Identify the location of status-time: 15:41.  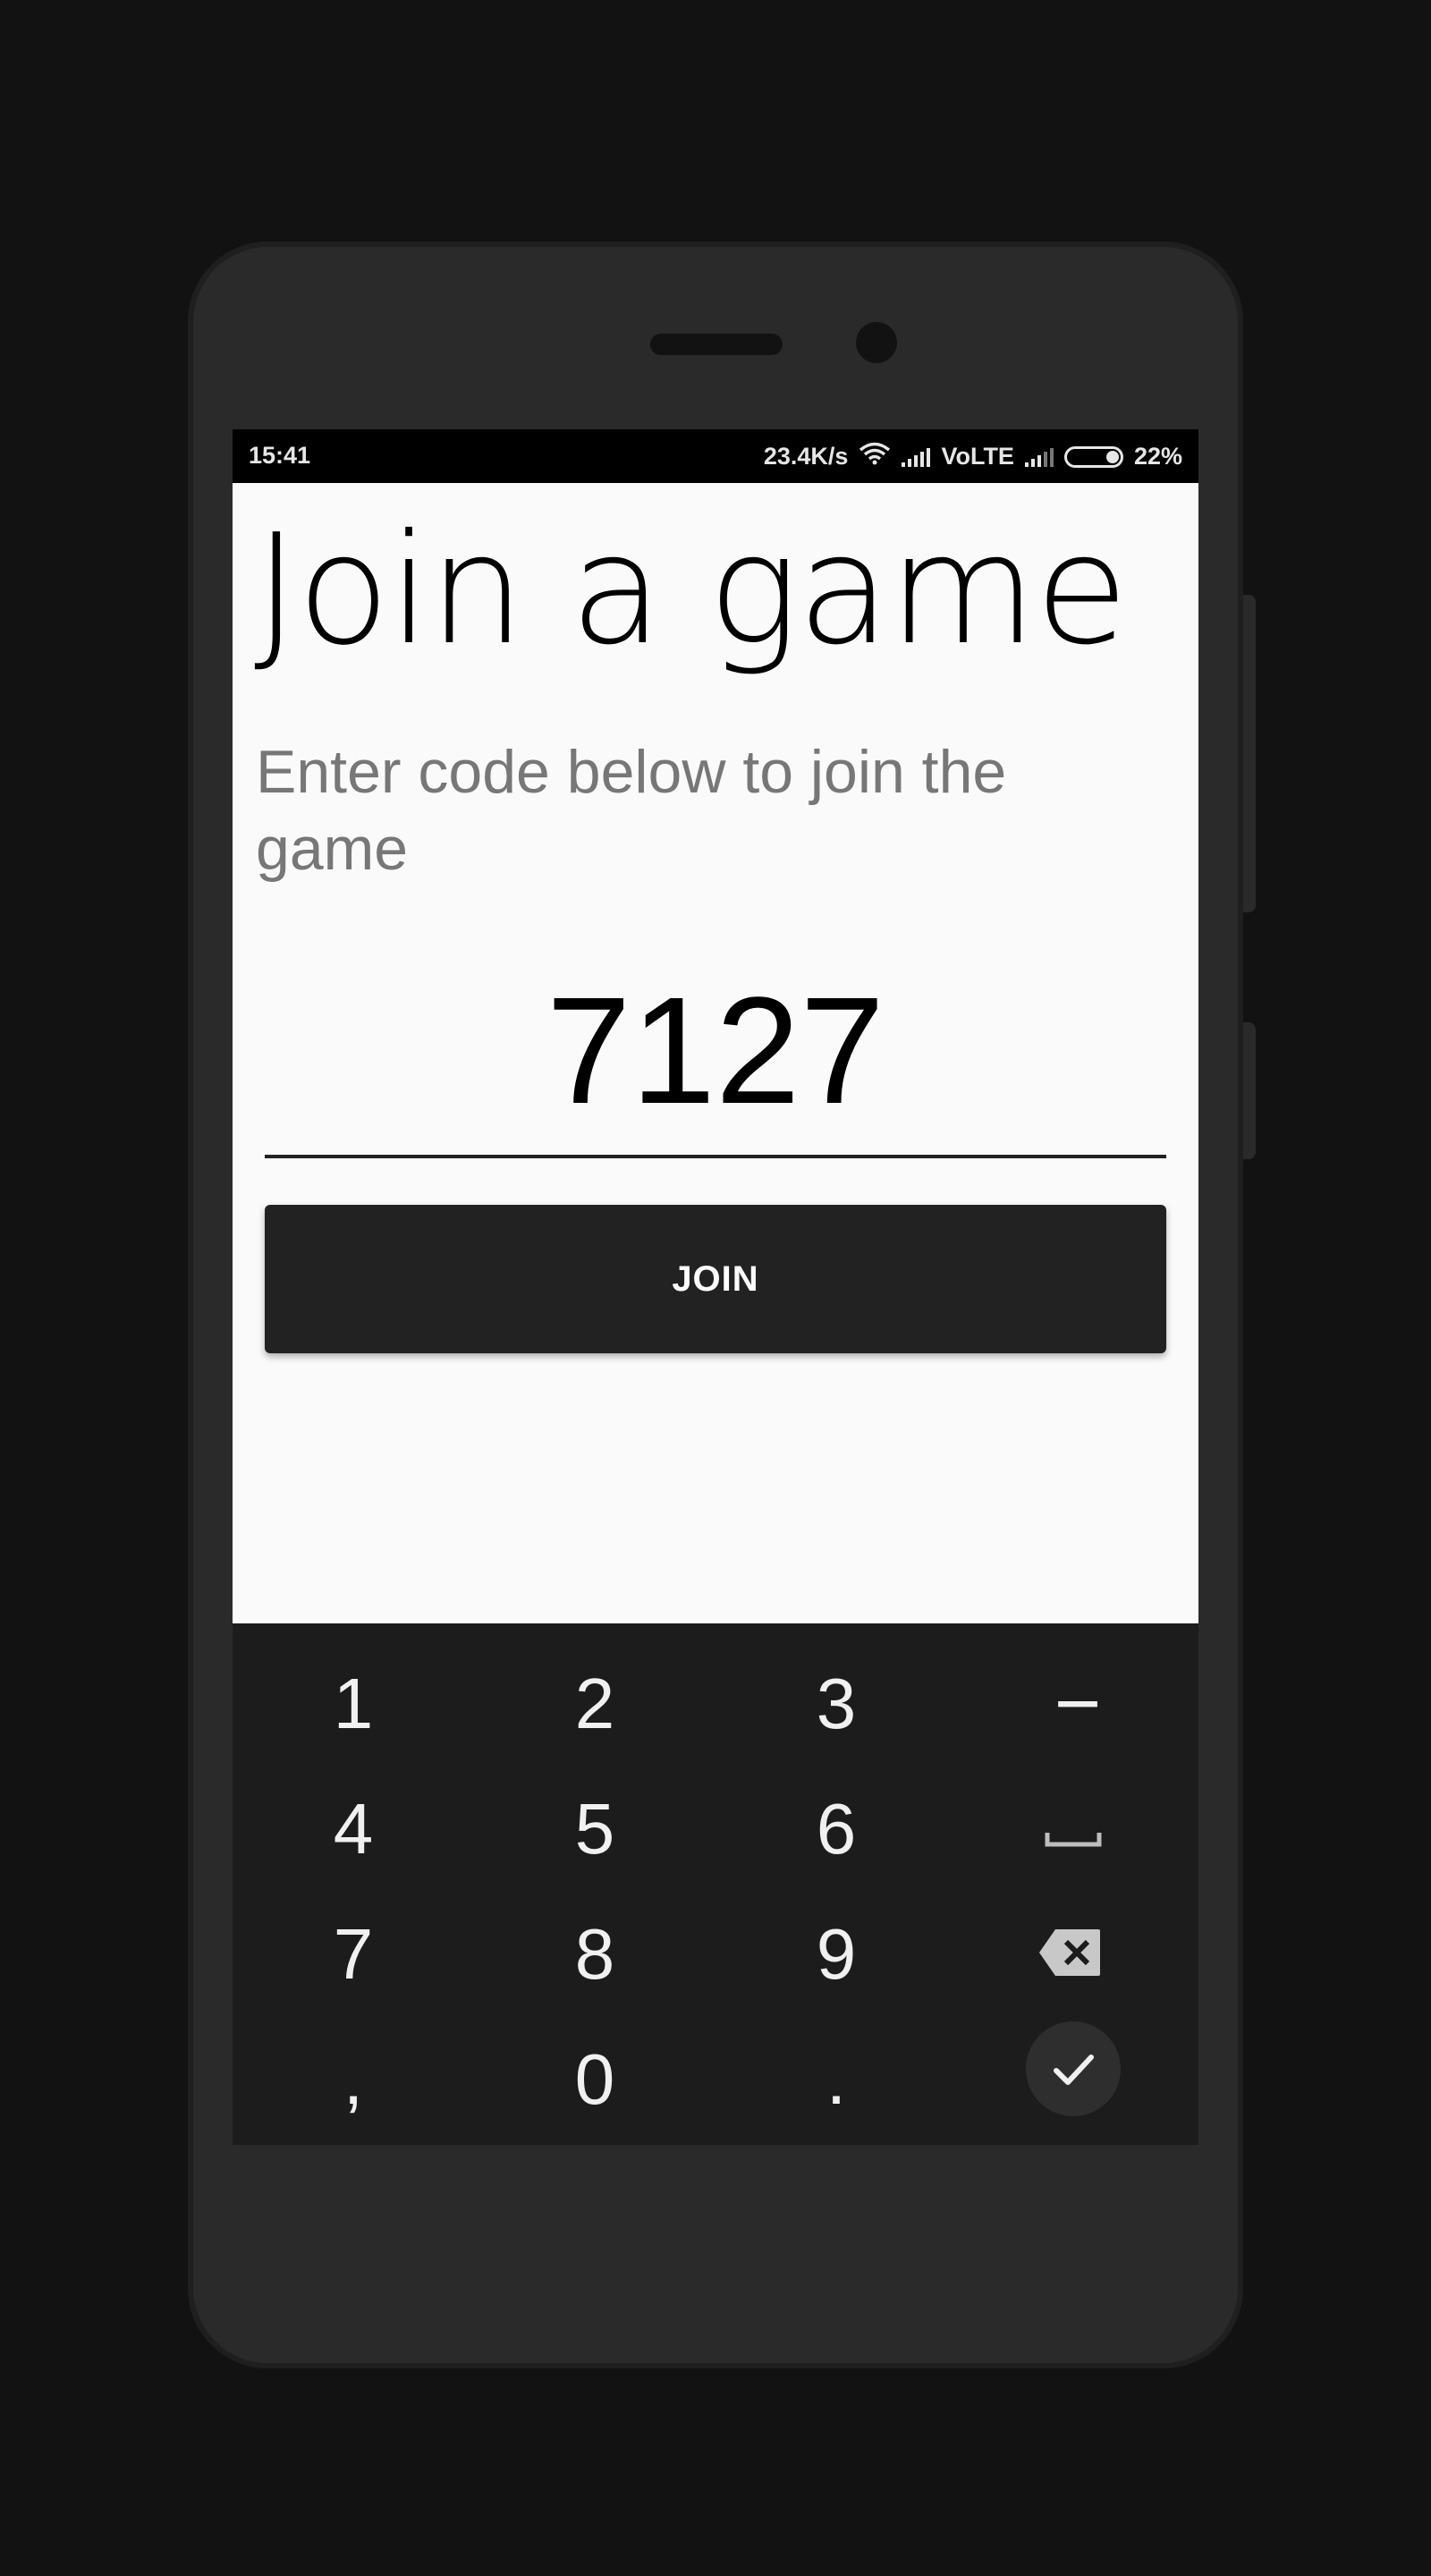
(280, 455).